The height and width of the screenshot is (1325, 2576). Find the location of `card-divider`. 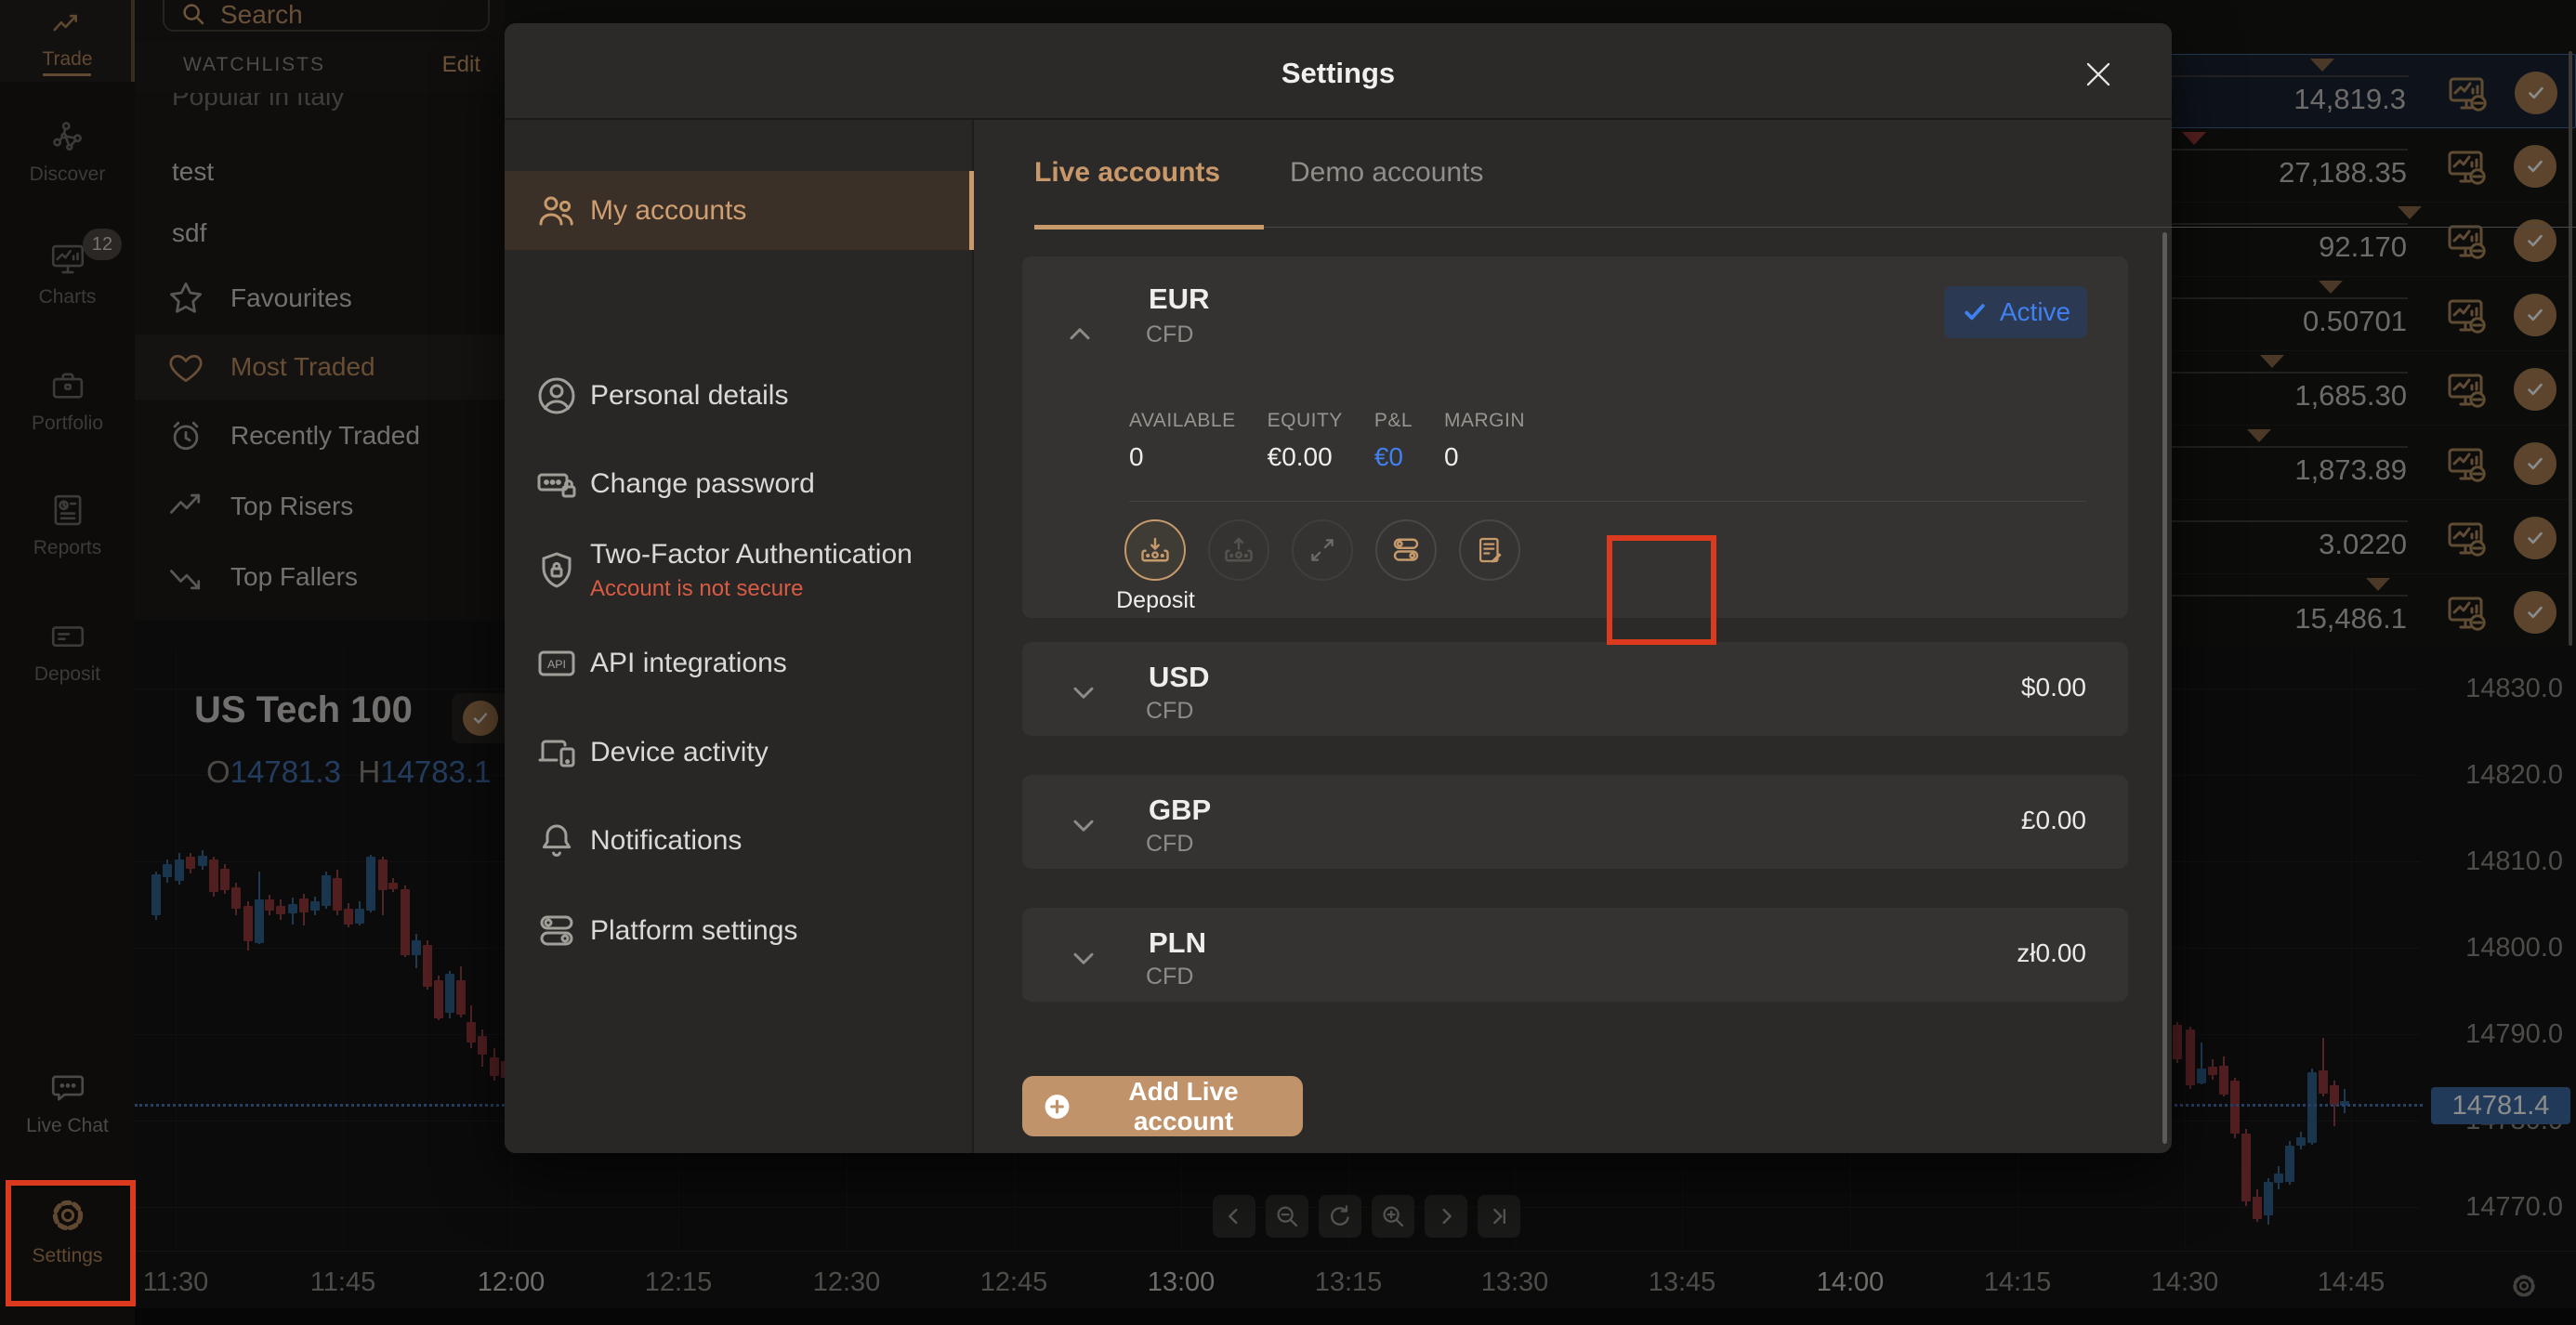

card-divider is located at coordinates (1607, 502).